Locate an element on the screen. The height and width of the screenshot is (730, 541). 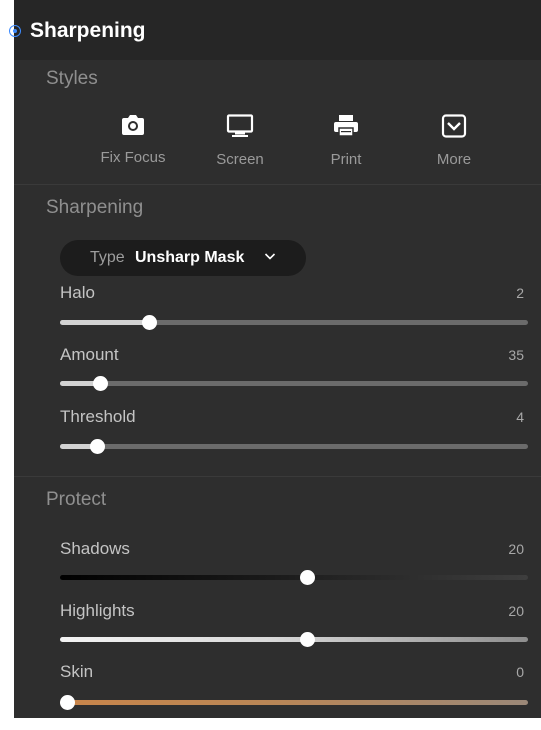
halo-slider-handle is located at coordinates (149, 322).